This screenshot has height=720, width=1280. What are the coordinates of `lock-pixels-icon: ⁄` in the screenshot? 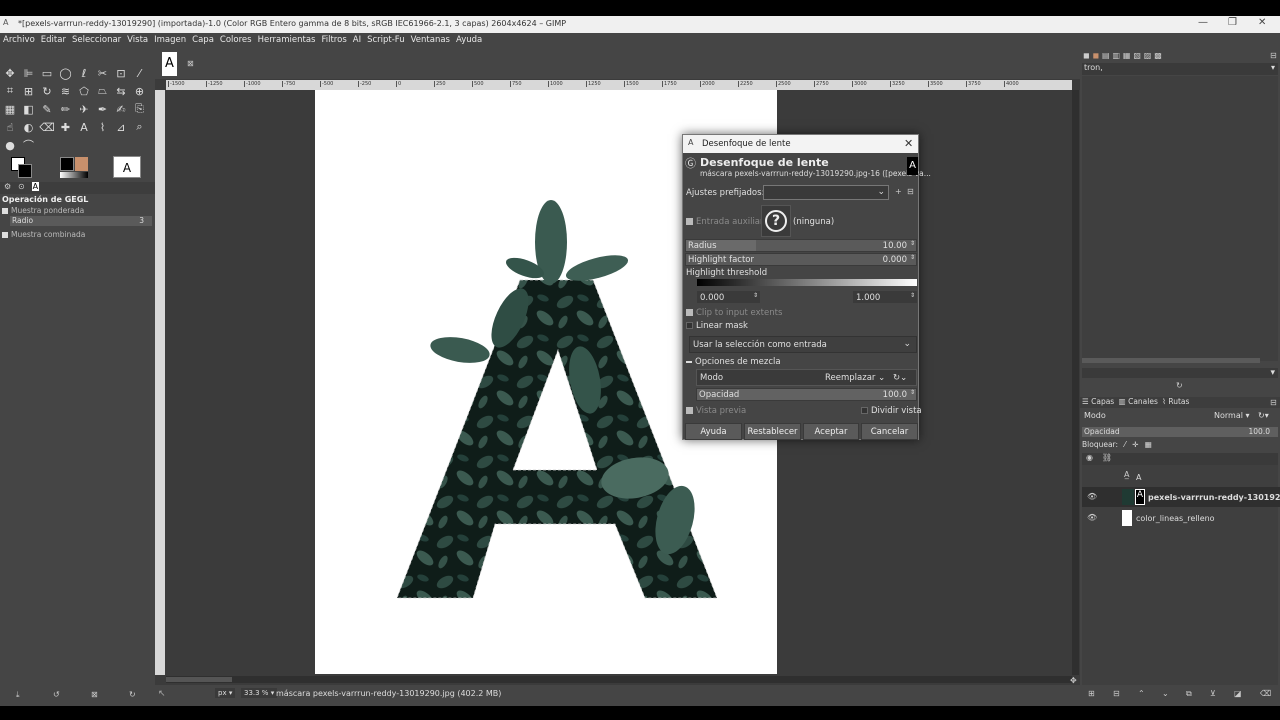 It's located at (1124, 444).